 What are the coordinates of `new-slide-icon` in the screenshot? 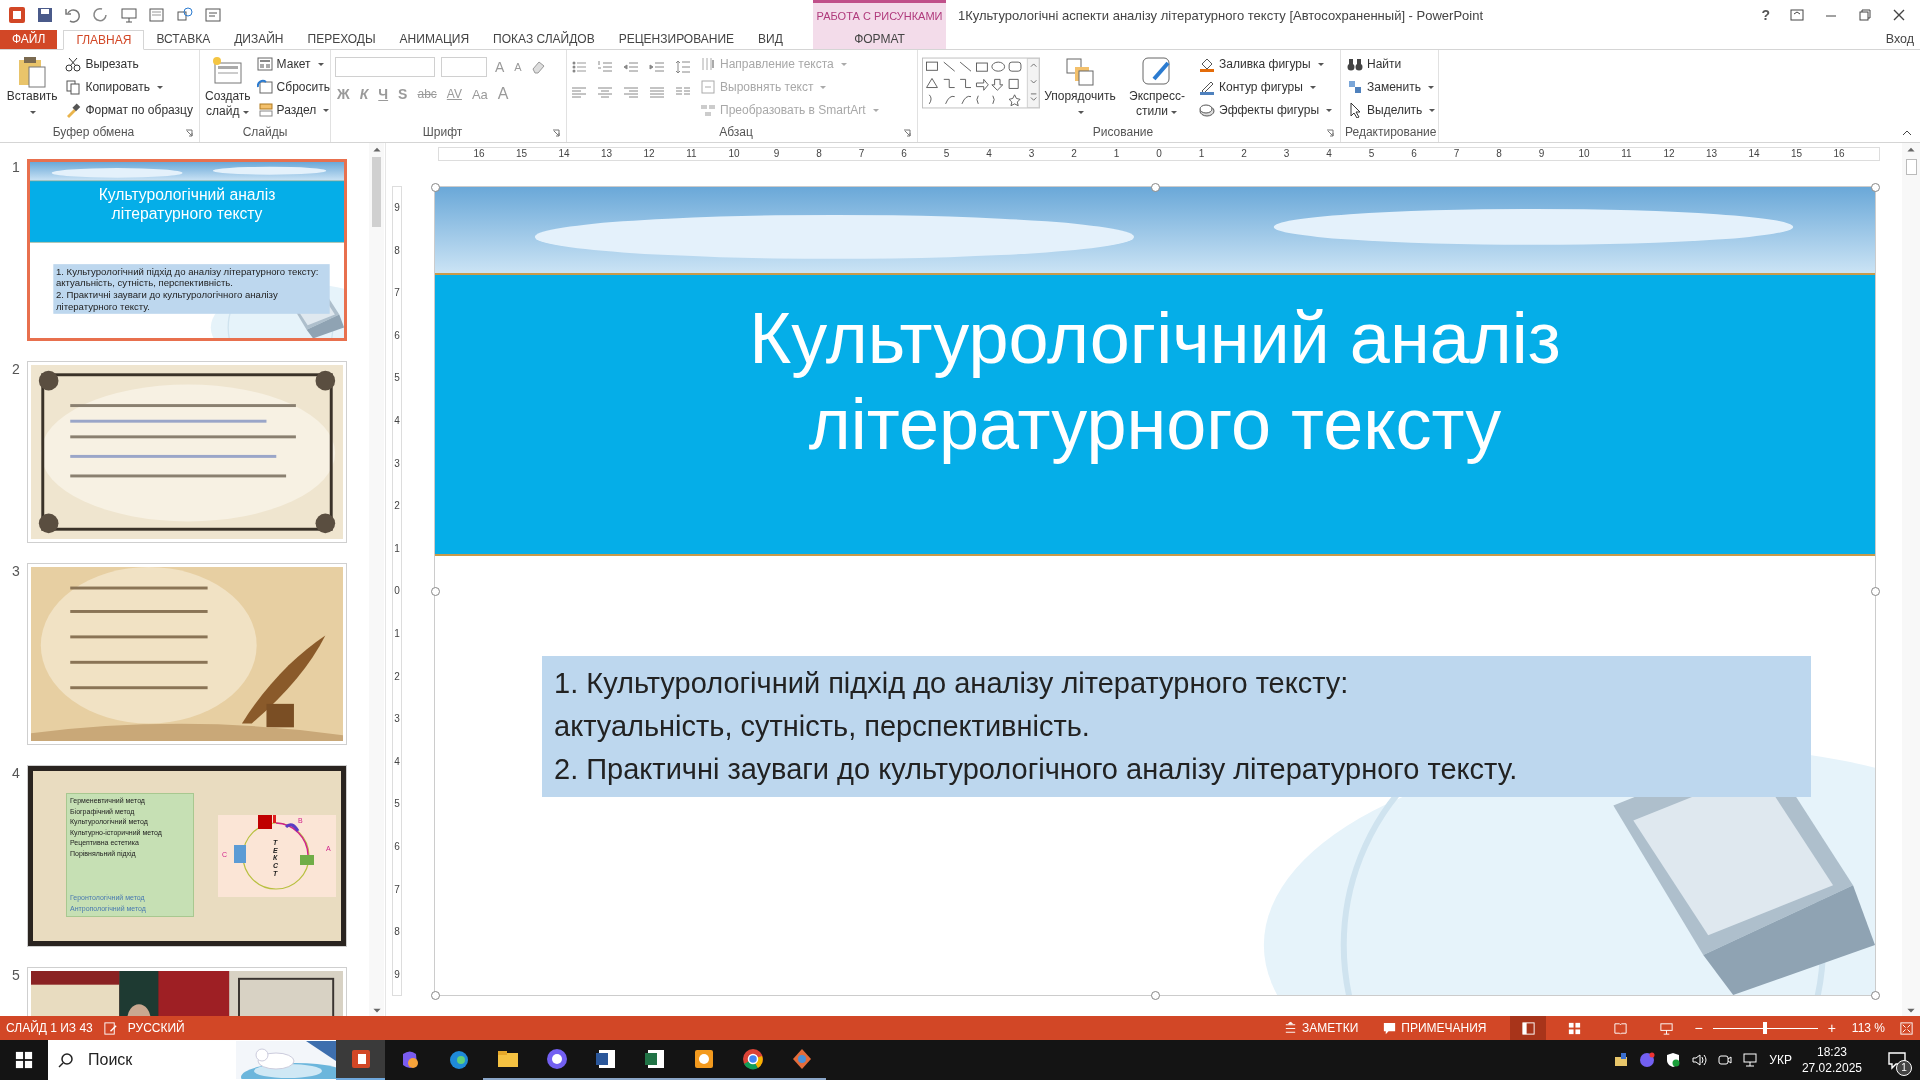 It's located at (157, 15).